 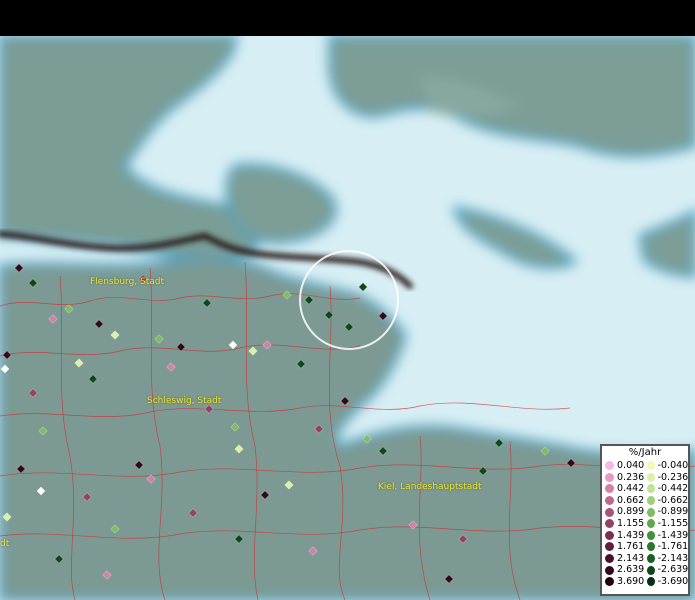 I want to click on legend-value: -2.143, so click(x=673, y=558).